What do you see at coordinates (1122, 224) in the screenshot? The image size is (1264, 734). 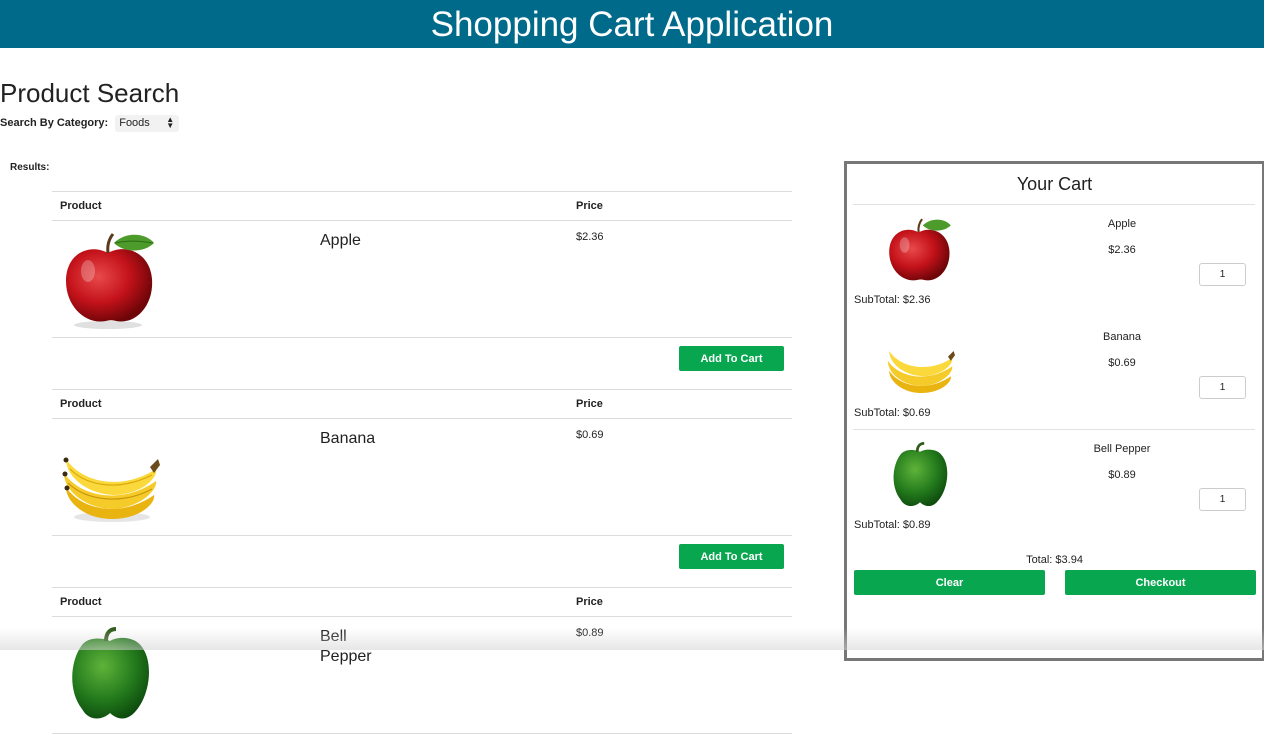 I see `cart-item-name: Apple` at bounding box center [1122, 224].